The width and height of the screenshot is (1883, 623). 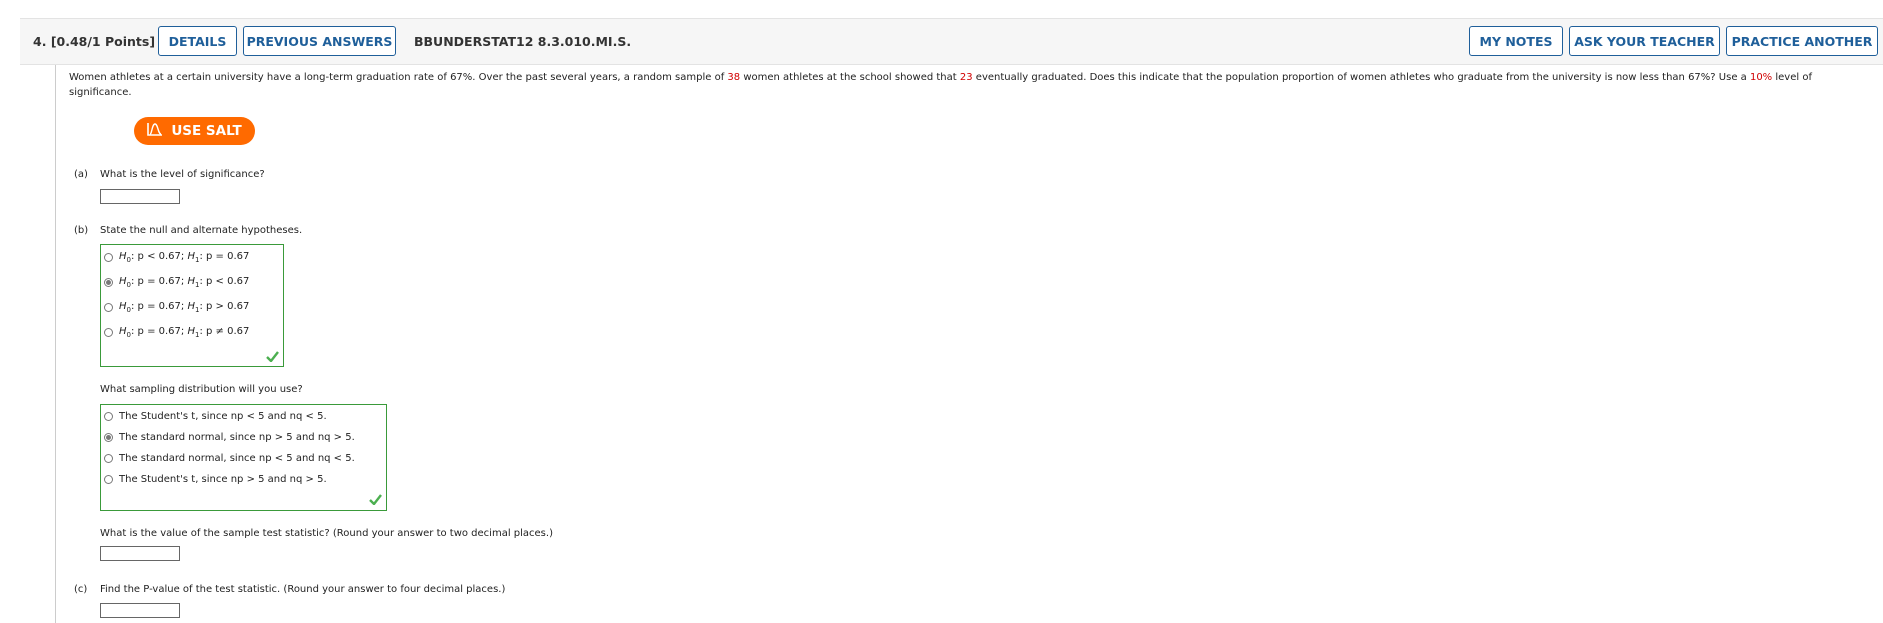 What do you see at coordinates (55, 344) in the screenshot?
I see `question-left-rule` at bounding box center [55, 344].